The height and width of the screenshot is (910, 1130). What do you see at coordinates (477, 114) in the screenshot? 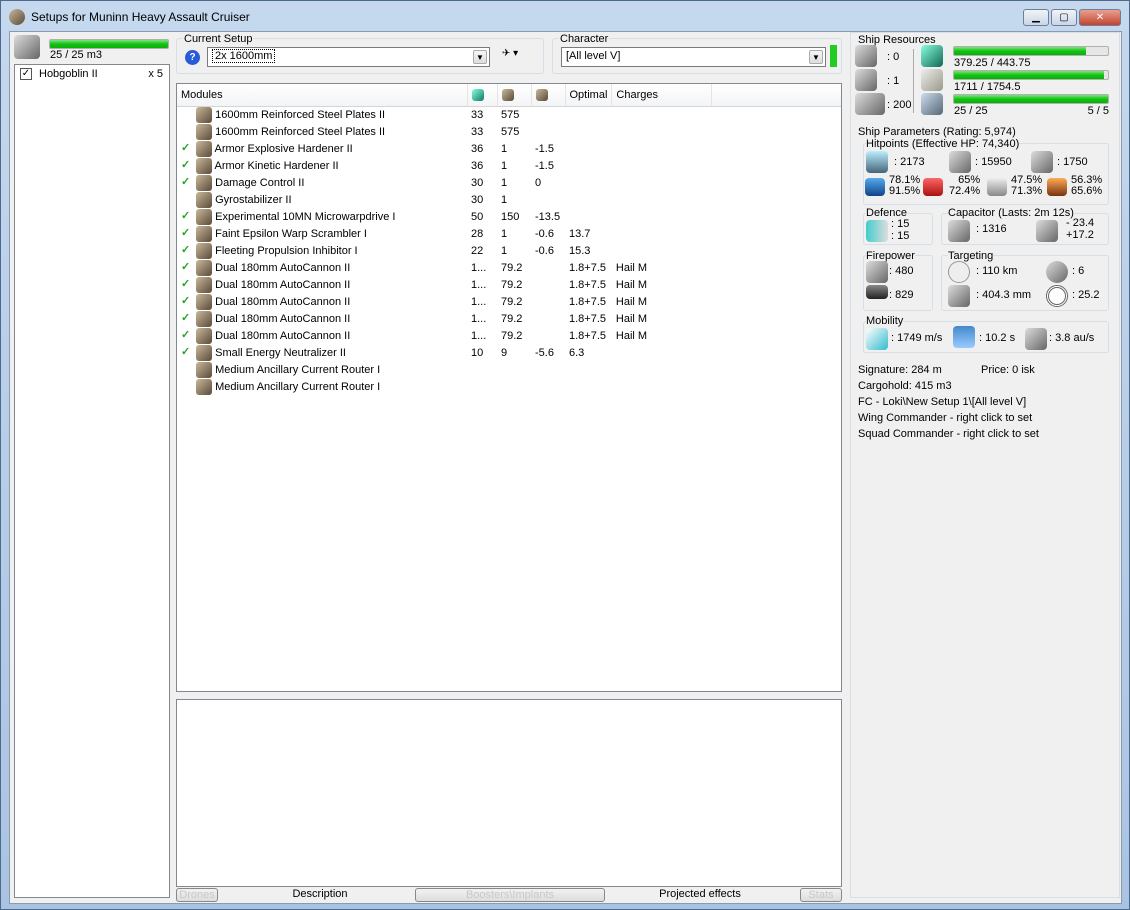
I see `module-cpu: 33` at bounding box center [477, 114].